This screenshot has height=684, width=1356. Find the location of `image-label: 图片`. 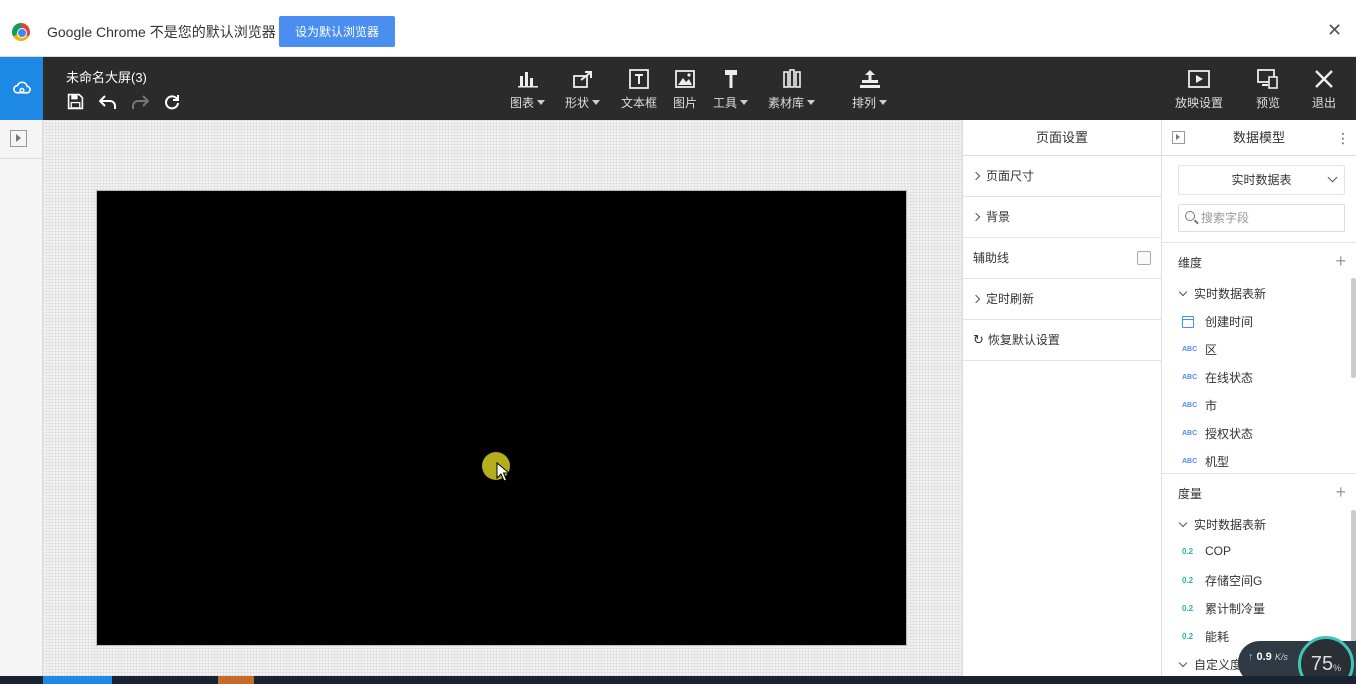

image-label: 图片 is located at coordinates (685, 103).